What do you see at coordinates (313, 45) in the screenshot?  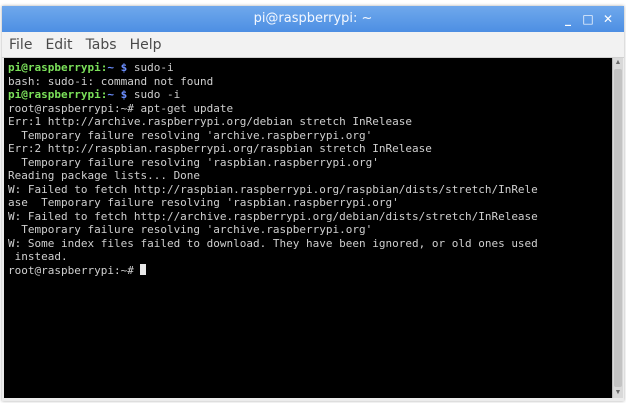 I see `menu-bar: File Edit Tabs Help` at bounding box center [313, 45].